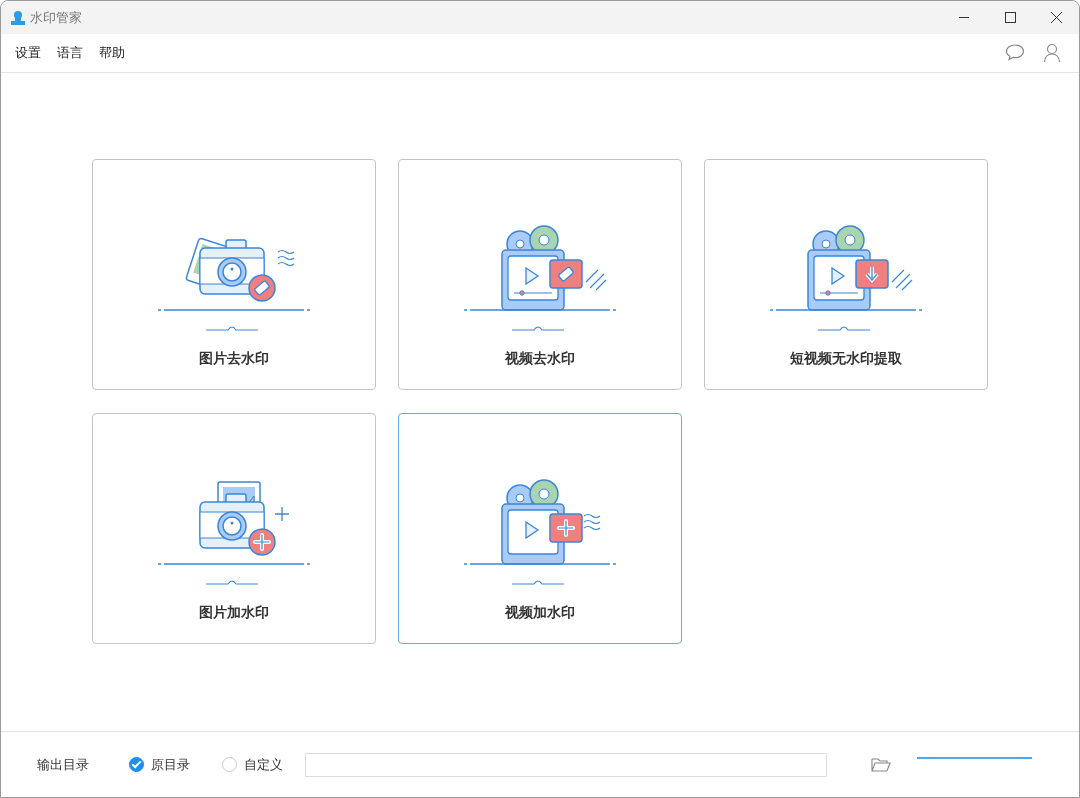 This screenshot has width=1080, height=798. Describe the element at coordinates (159, 764) in the screenshot. I see `radio-option: 原目录` at that location.